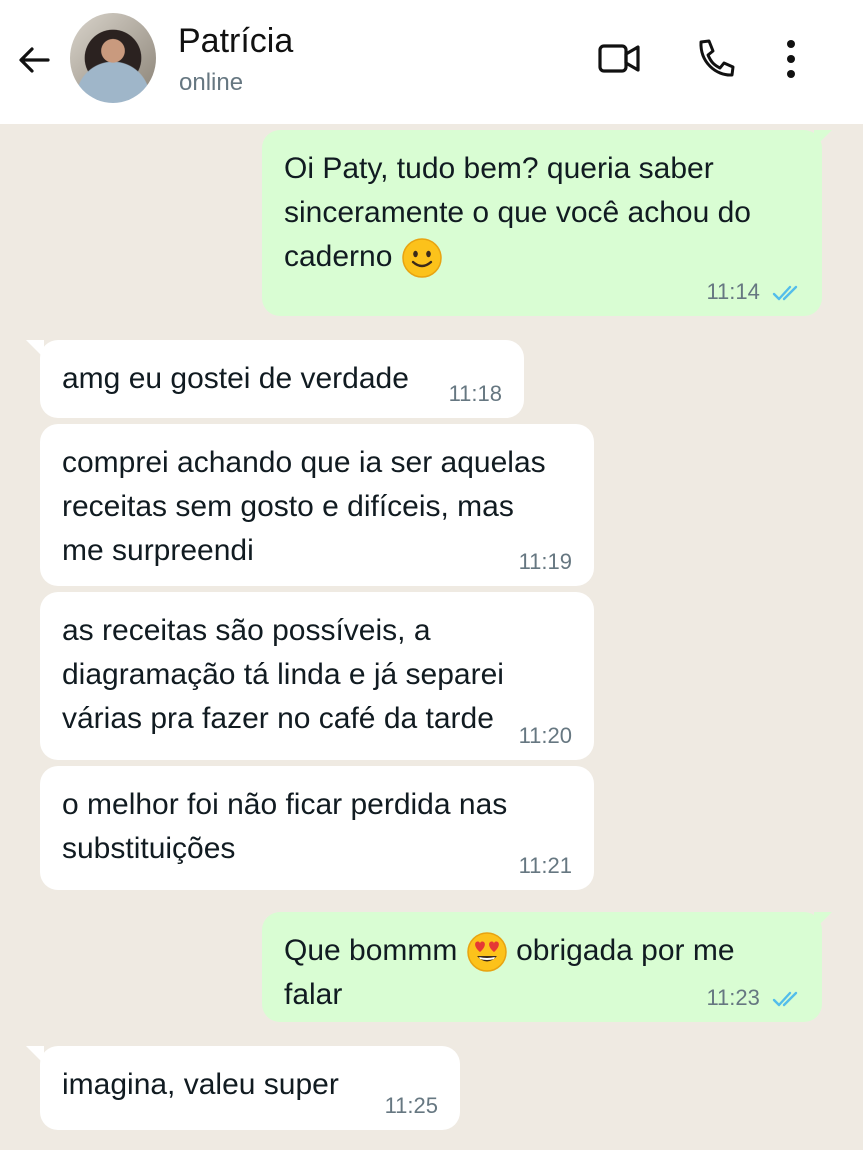 This screenshot has width=863, height=1150. I want to click on heart-eyes-emoji, so click(486, 952).